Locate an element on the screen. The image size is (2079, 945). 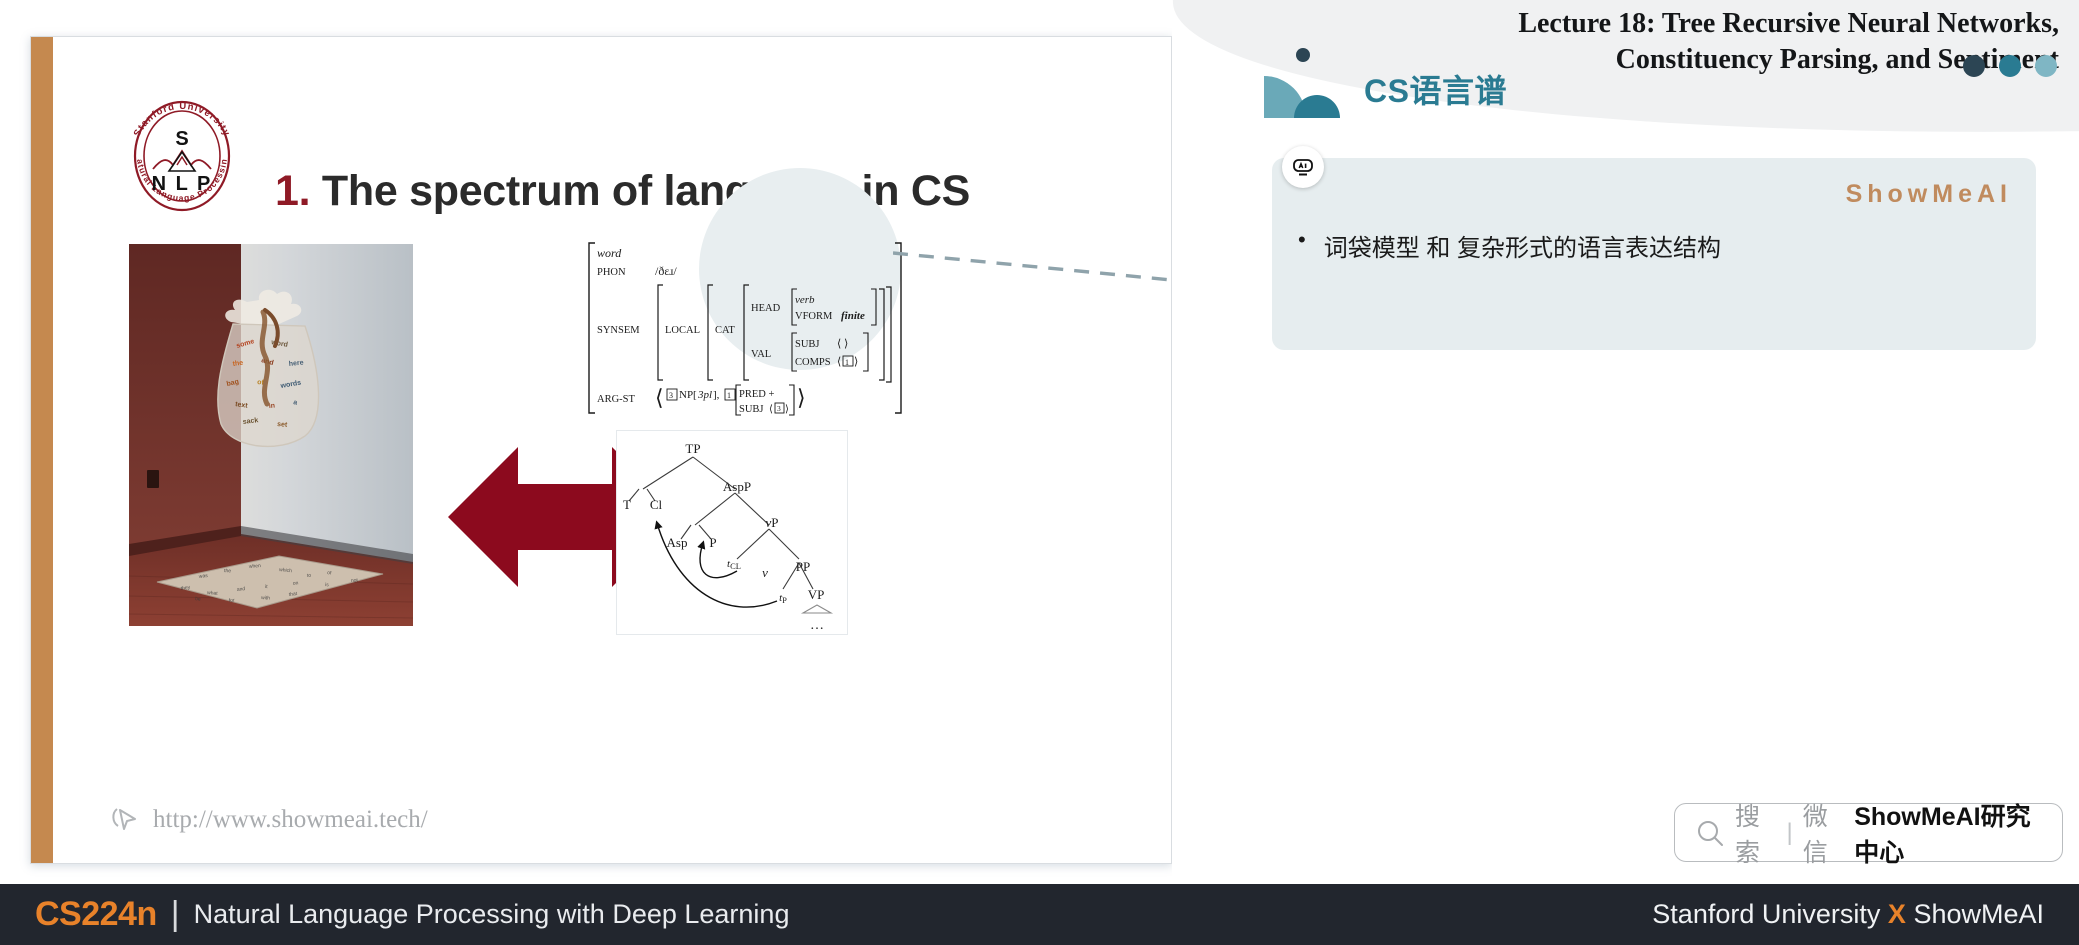
svg-text: PP is located at coordinates (803, 566).